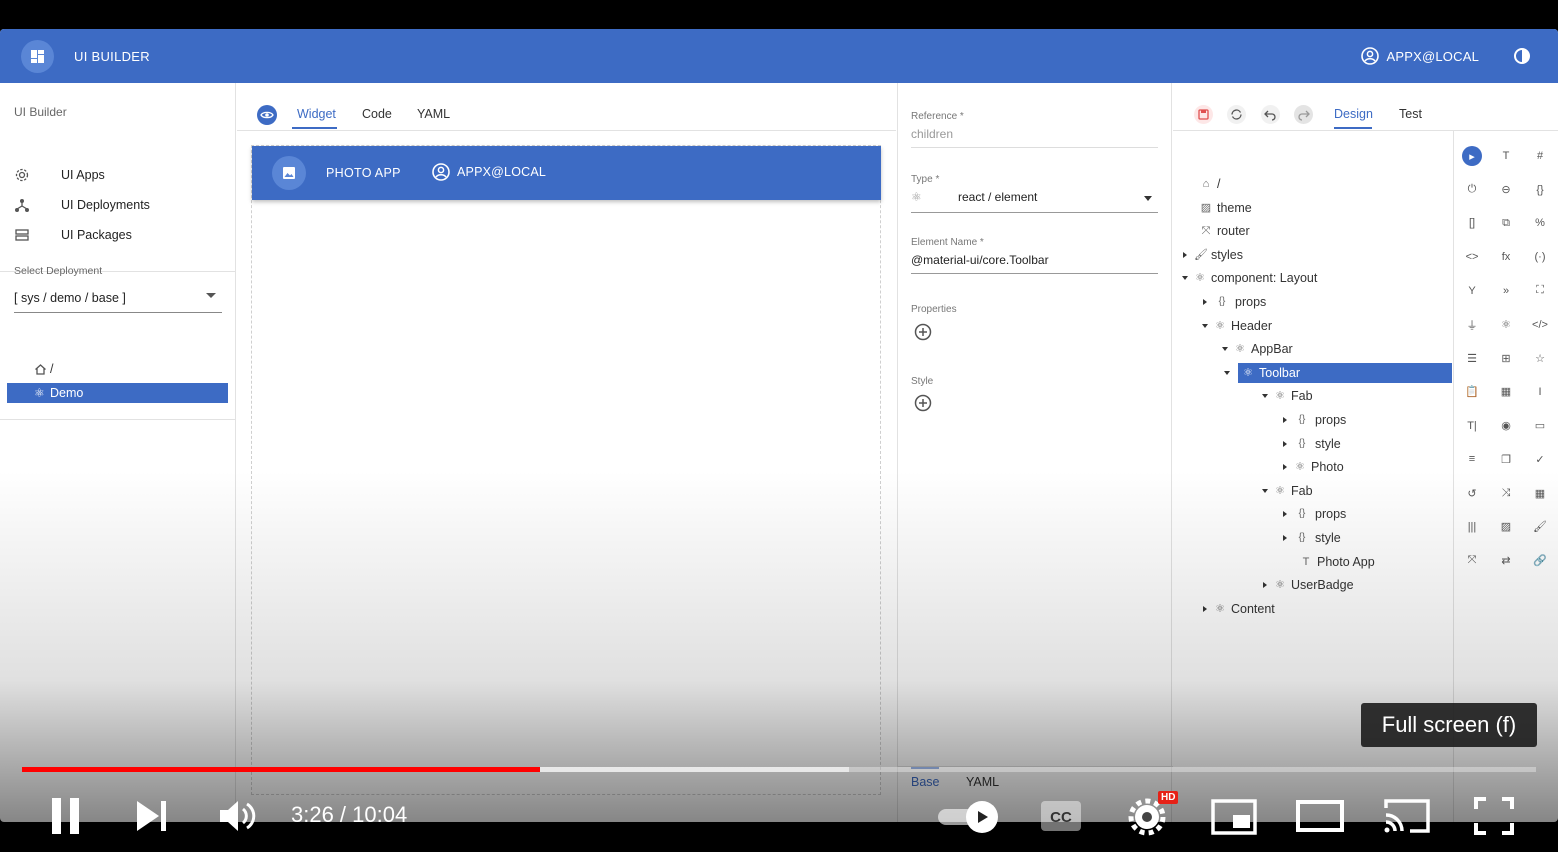 This screenshot has height=852, width=1558. I want to click on palette-widget-icon: {}, so click(1540, 190).